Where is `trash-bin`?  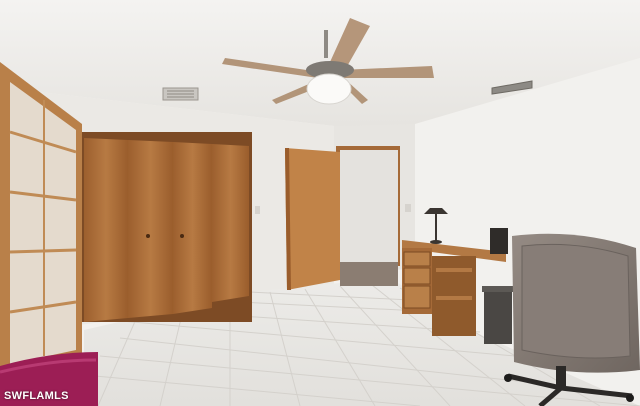
trash-bin is located at coordinates (498, 315).